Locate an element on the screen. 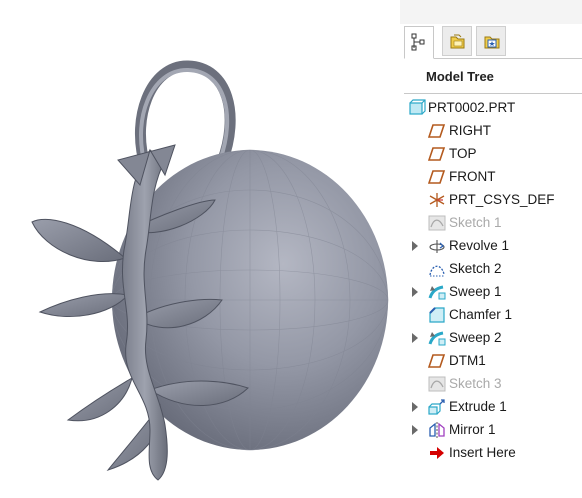 Image resolution: width=582 pixels, height=498 pixels. tree-item-label: DTM1 is located at coordinates (467, 360).